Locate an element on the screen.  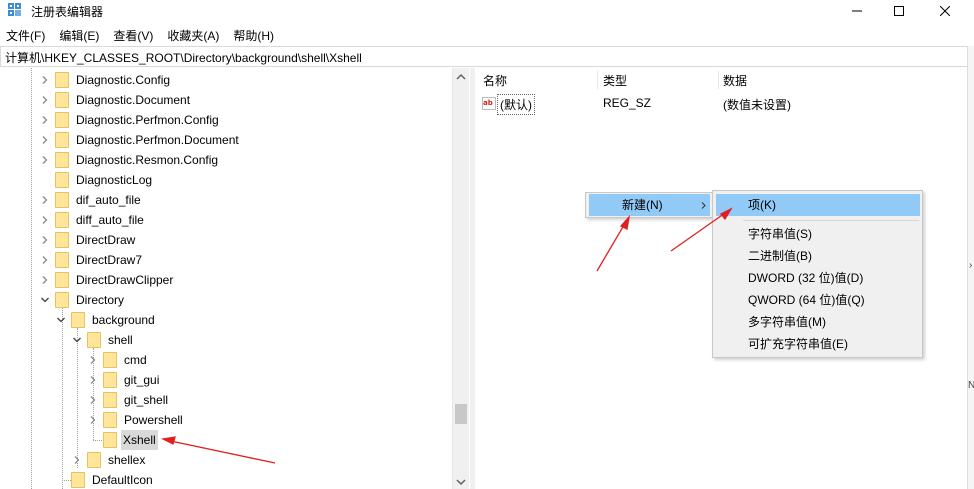
submenu-item-multi-string: 多字符串值(M) is located at coordinates (818, 322).